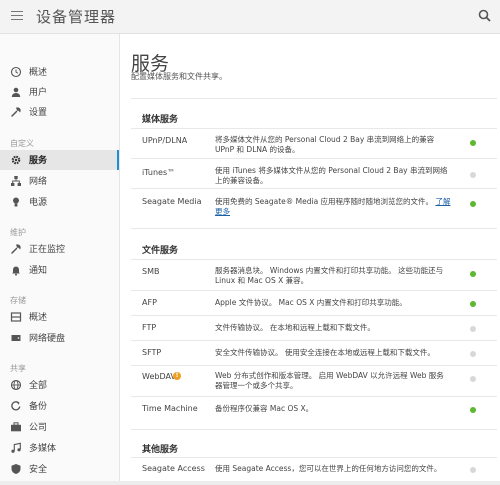 The width and height of the screenshot is (500, 485). I want to click on network-icon, so click(16, 181).